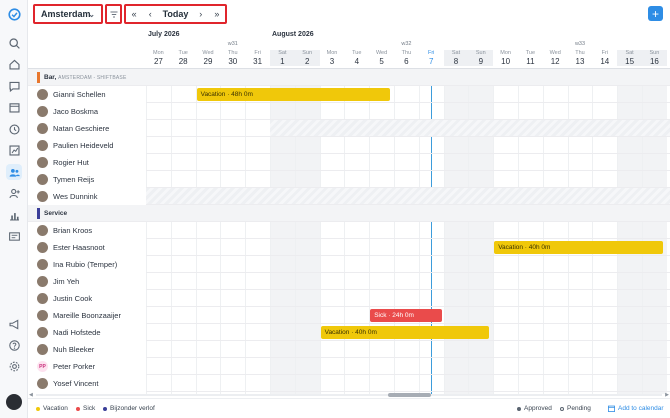  Describe the element at coordinates (349, 366) in the screenshot. I see `employee-row: PP Peter Porker` at that location.